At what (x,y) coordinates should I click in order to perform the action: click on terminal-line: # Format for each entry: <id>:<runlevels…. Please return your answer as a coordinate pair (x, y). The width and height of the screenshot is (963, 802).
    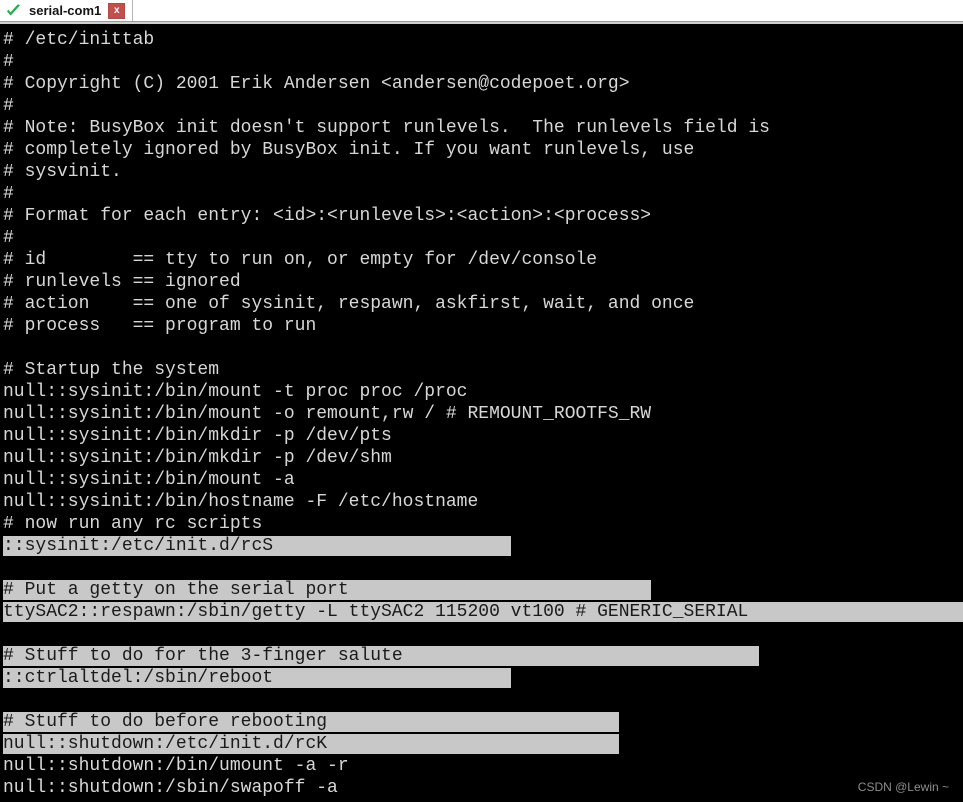
    Looking at the image, I should click on (483, 216).